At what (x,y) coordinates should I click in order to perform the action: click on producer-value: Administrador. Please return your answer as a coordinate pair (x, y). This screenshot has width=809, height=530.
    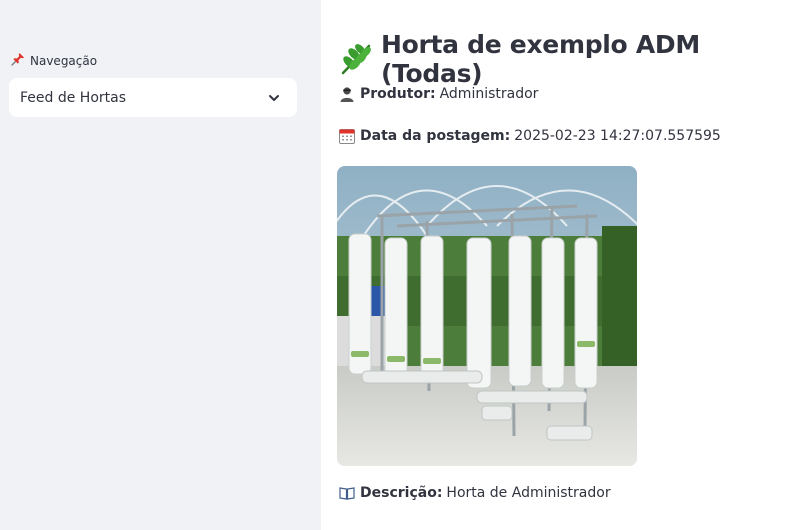
    Looking at the image, I should click on (489, 94).